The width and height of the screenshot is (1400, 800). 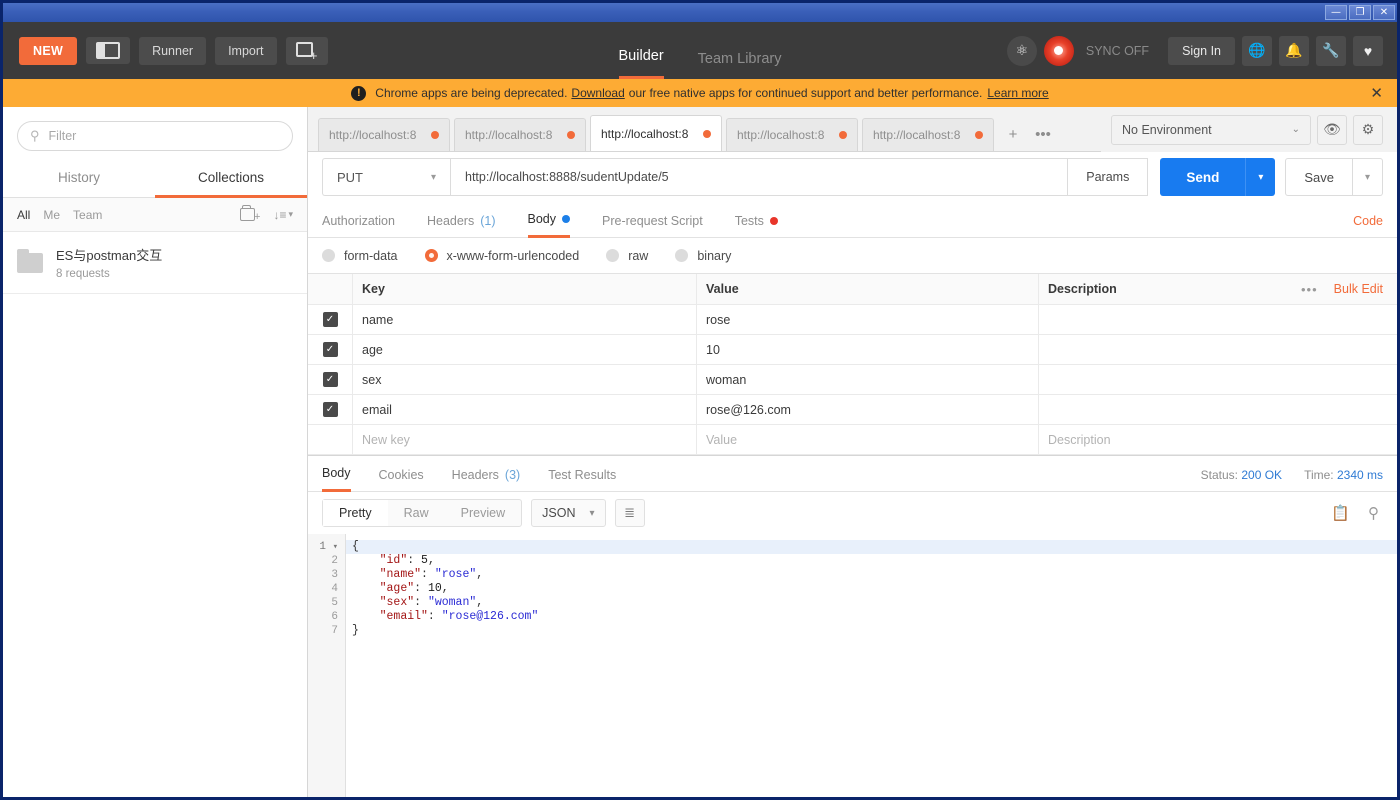 What do you see at coordinates (1217, 439) in the screenshot?
I see `new-description-input: Description` at bounding box center [1217, 439].